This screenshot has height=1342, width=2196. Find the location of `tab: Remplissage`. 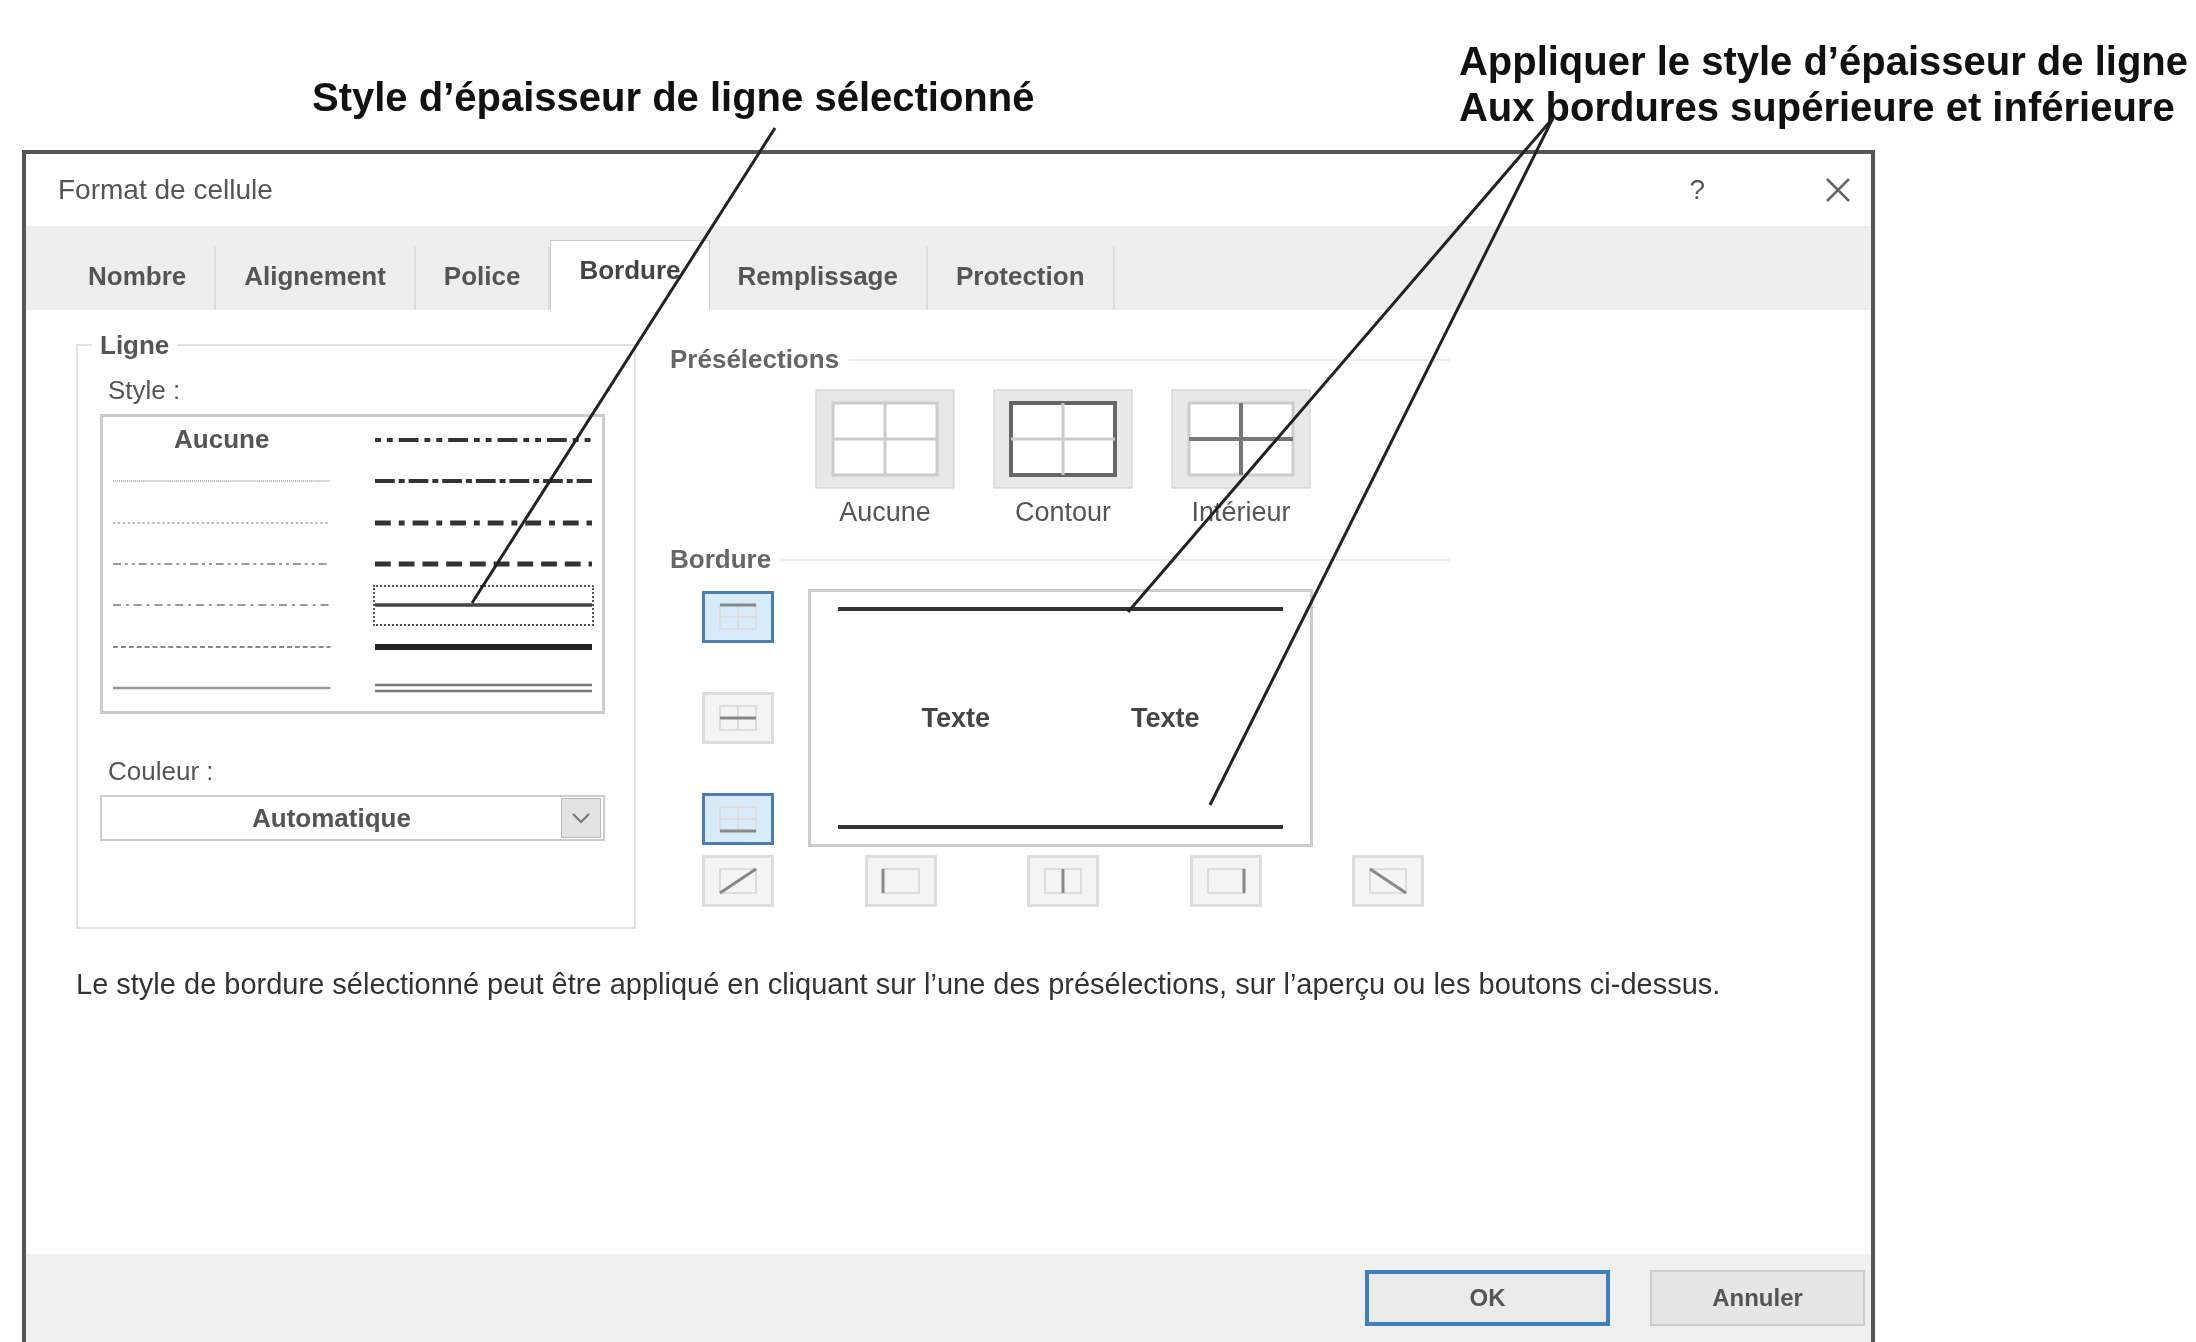

tab: Remplissage is located at coordinates (818, 278).